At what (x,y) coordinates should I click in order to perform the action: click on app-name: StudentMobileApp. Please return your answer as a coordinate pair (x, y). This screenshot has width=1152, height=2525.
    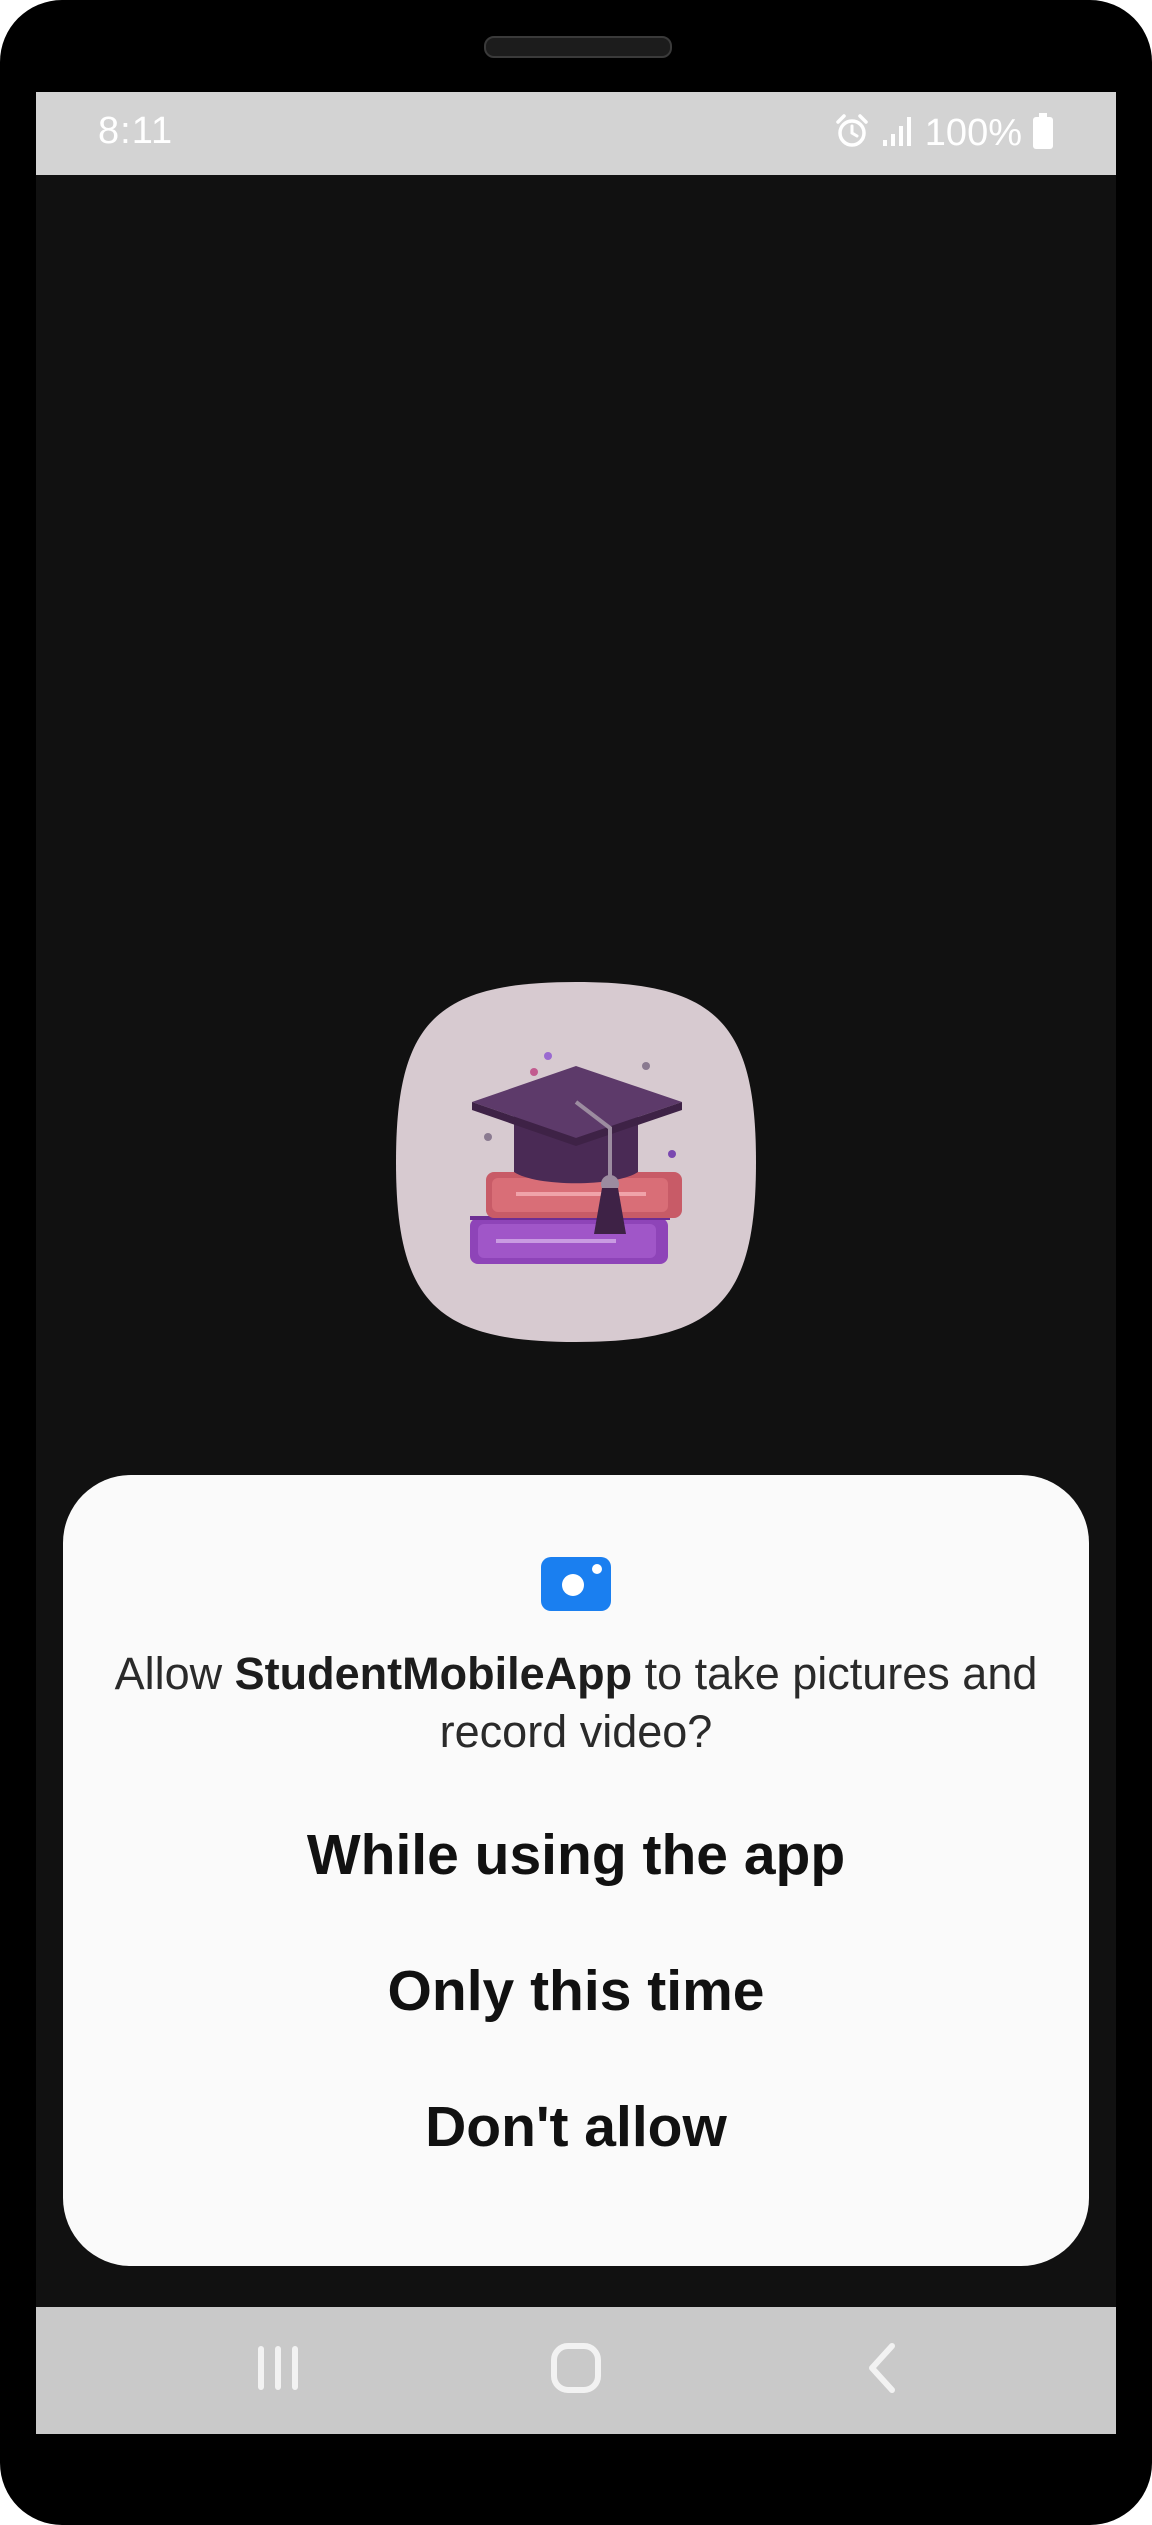
    Looking at the image, I should click on (433, 1673).